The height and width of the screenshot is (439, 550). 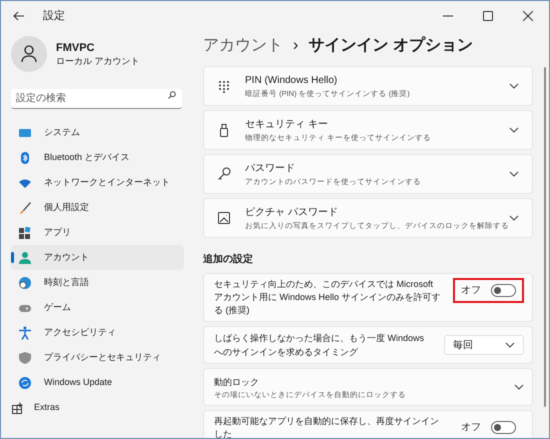 What do you see at coordinates (25, 333) in the screenshot?
I see `accessibility-icon` at bounding box center [25, 333].